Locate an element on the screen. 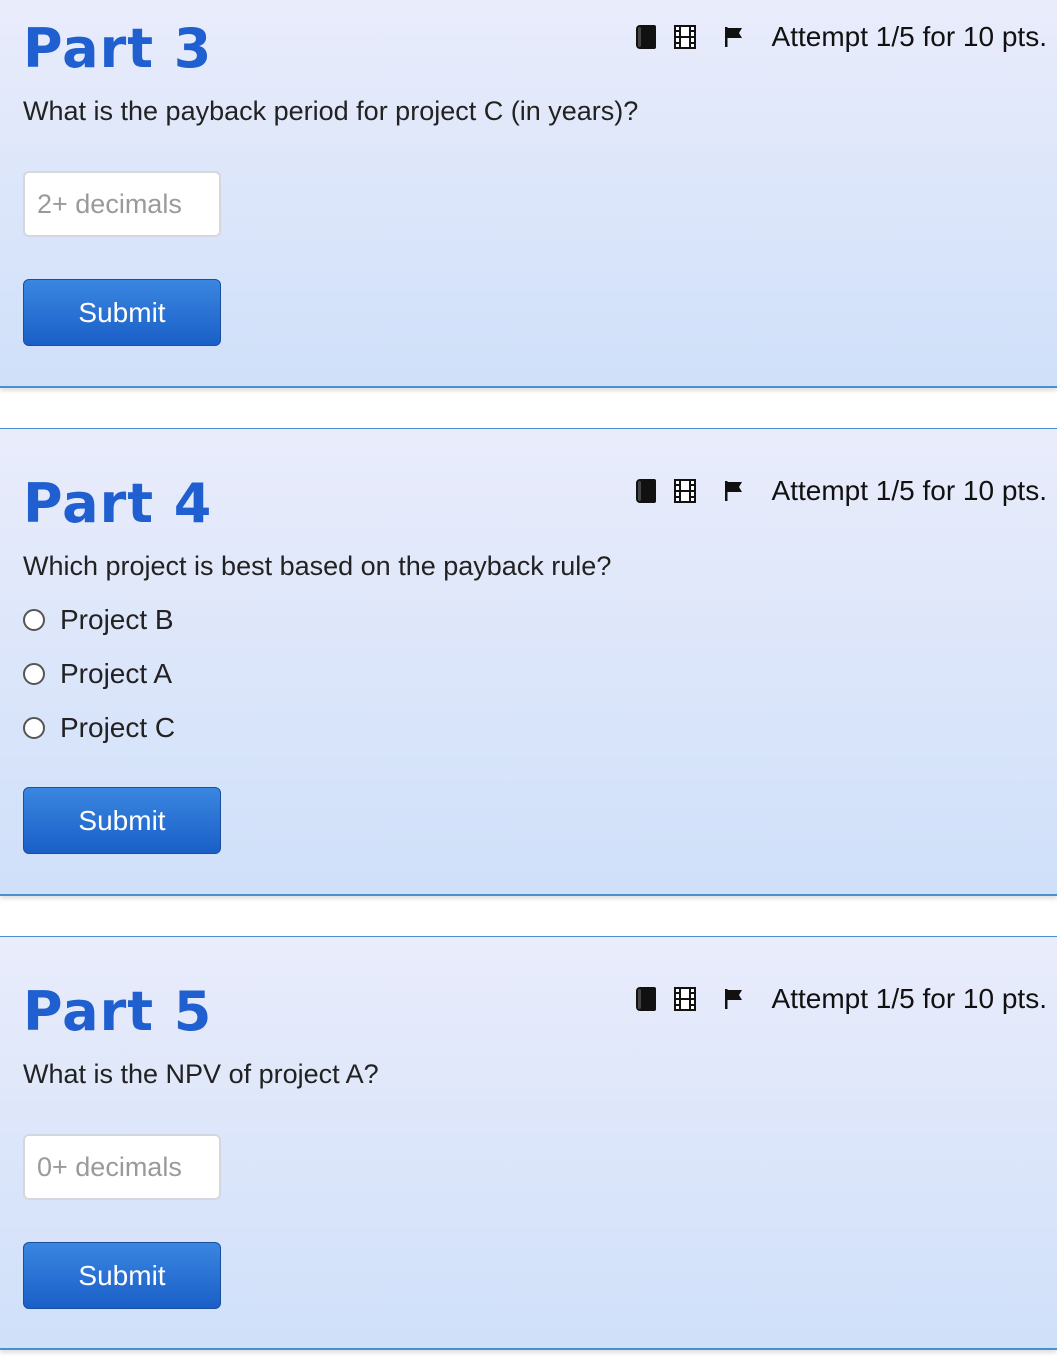  option-project-c: Project C is located at coordinates (99, 728).